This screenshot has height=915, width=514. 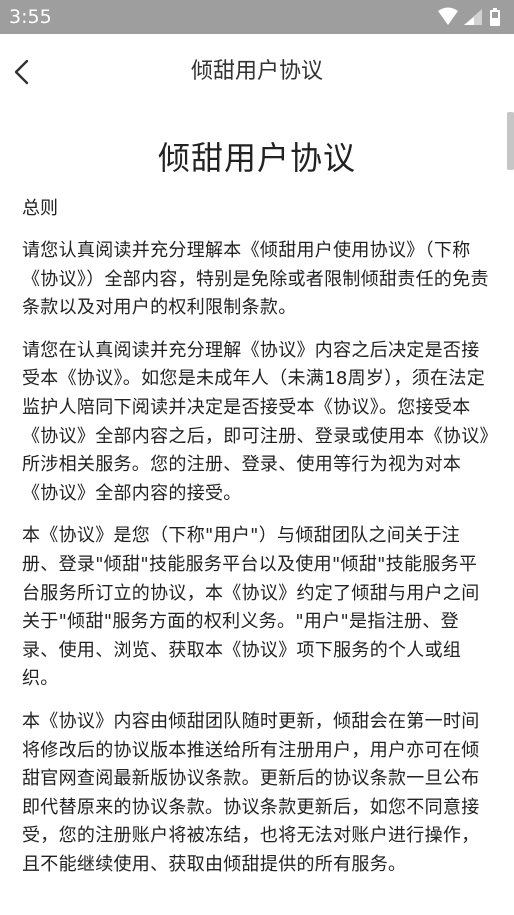 I want to click on app-bar: 倾甜用户协议, so click(x=257, y=72).